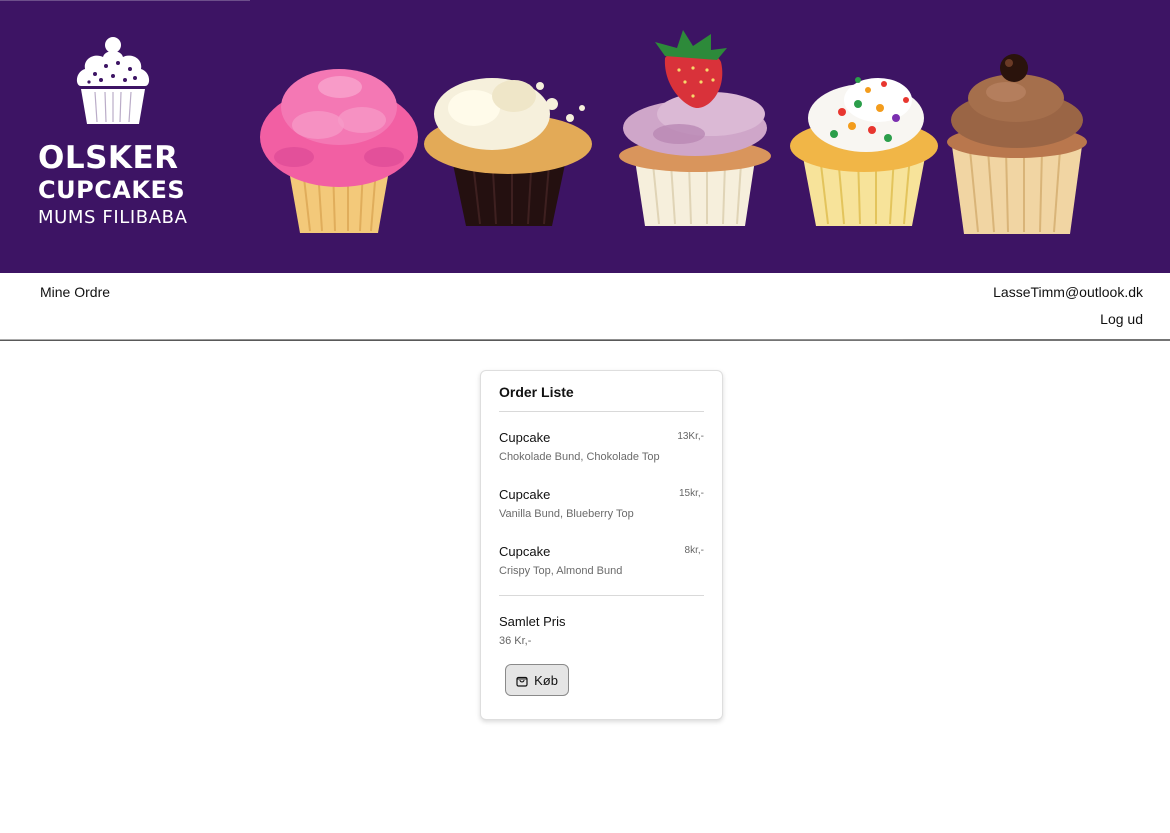 This screenshot has width=1170, height=833. Describe the element at coordinates (585, 340) in the screenshot. I see `header-divider` at that location.